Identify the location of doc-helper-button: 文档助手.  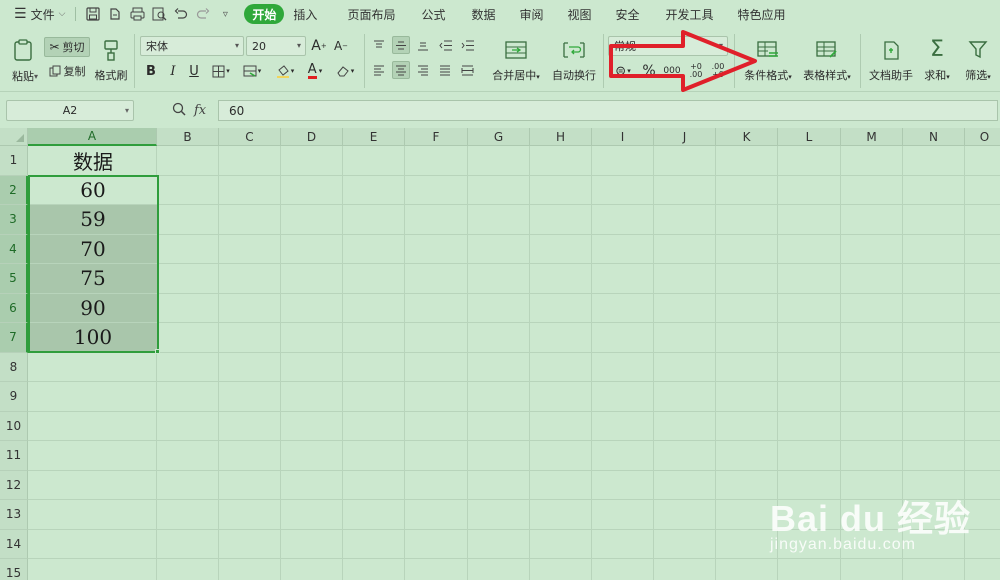
(891, 61).